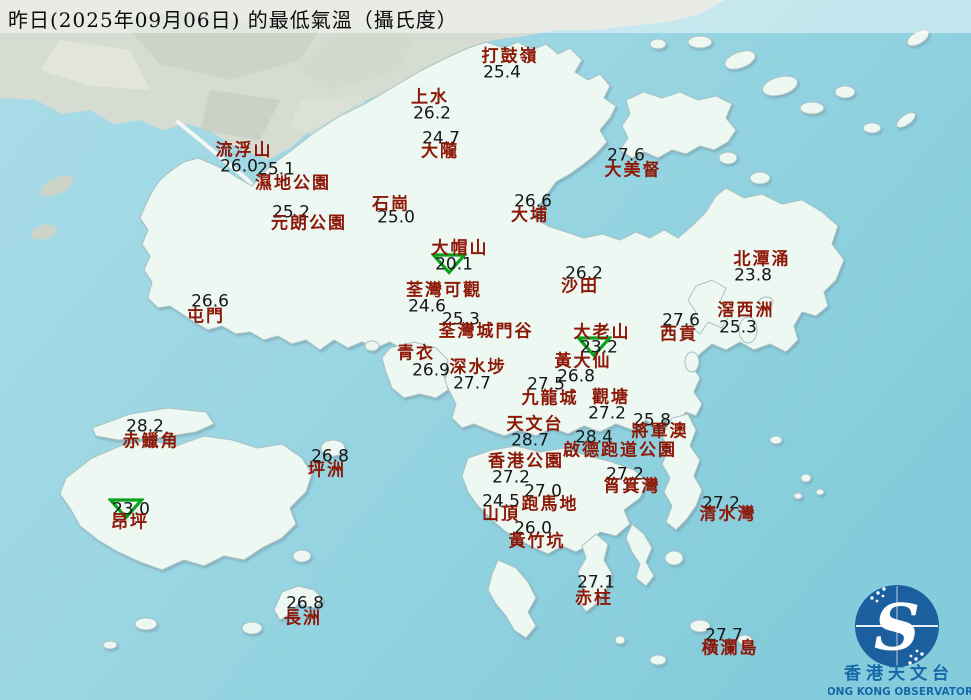 This screenshot has width=971, height=700. What do you see at coordinates (530, 215) in the screenshot?
I see `station-name: 大埔` at bounding box center [530, 215].